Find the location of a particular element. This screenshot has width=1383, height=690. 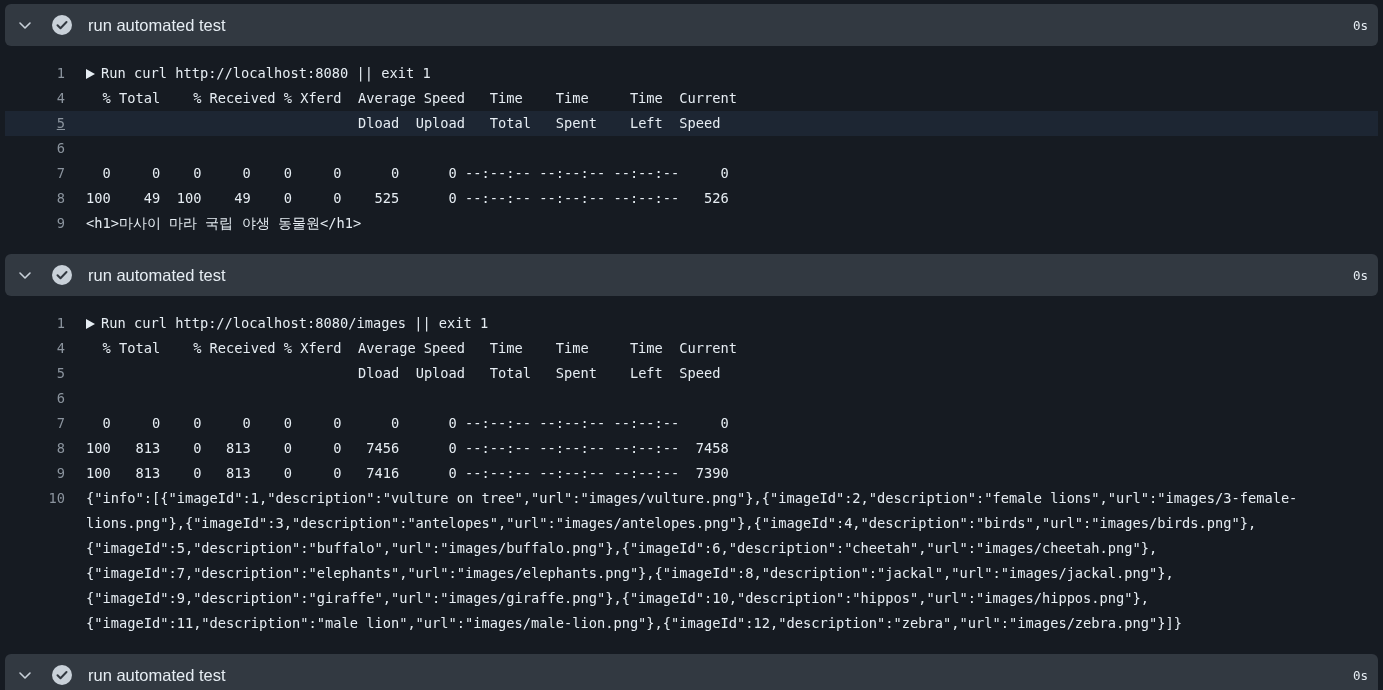

group-command-text: Run curl http://localhost:8080/images || exit 1 is located at coordinates (295, 324).